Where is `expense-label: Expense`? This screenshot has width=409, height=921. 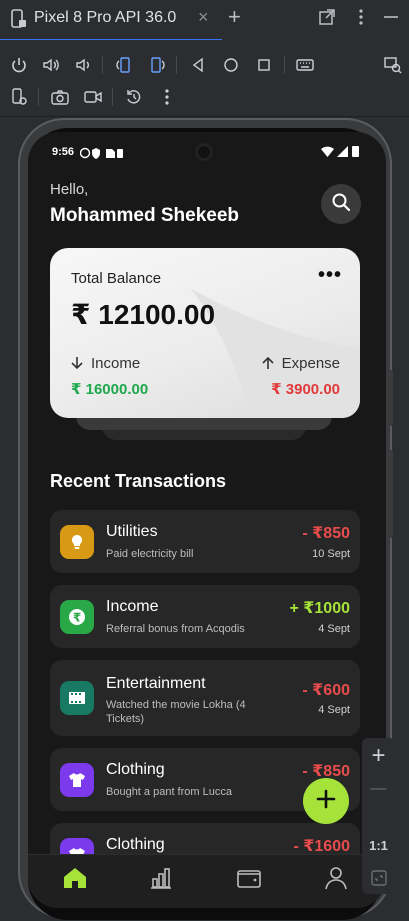
expense-label: Expense is located at coordinates (301, 364).